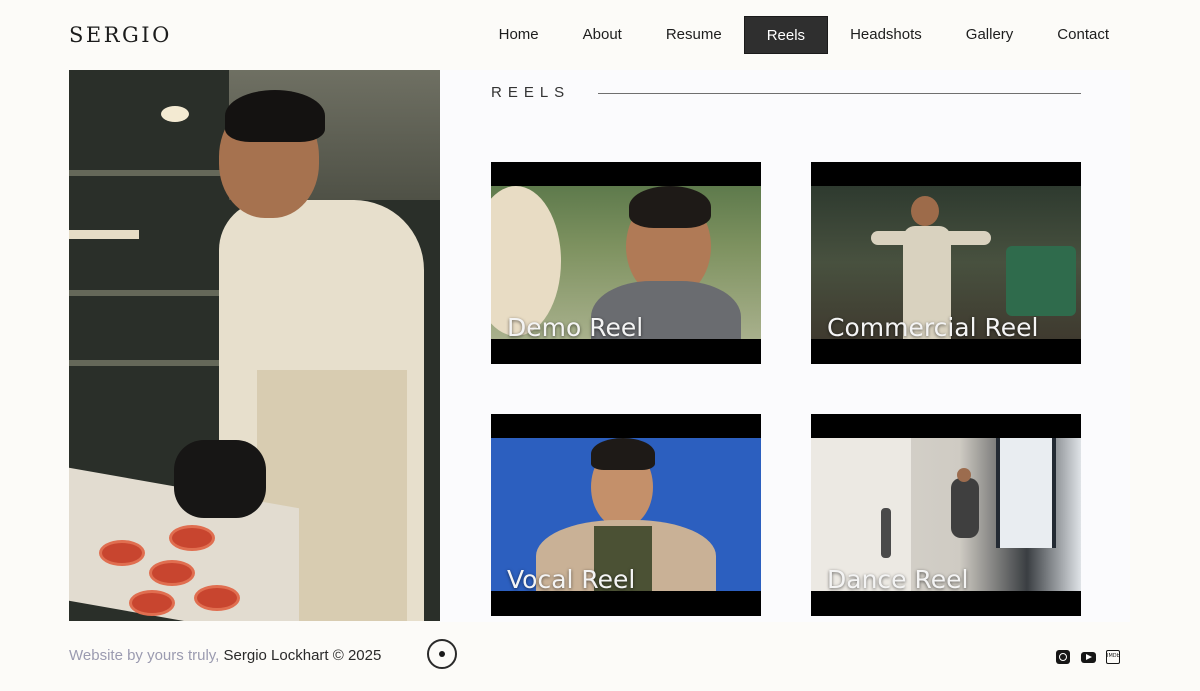  Describe the element at coordinates (1088, 657) in the screenshot. I see `youtube-icon` at that location.